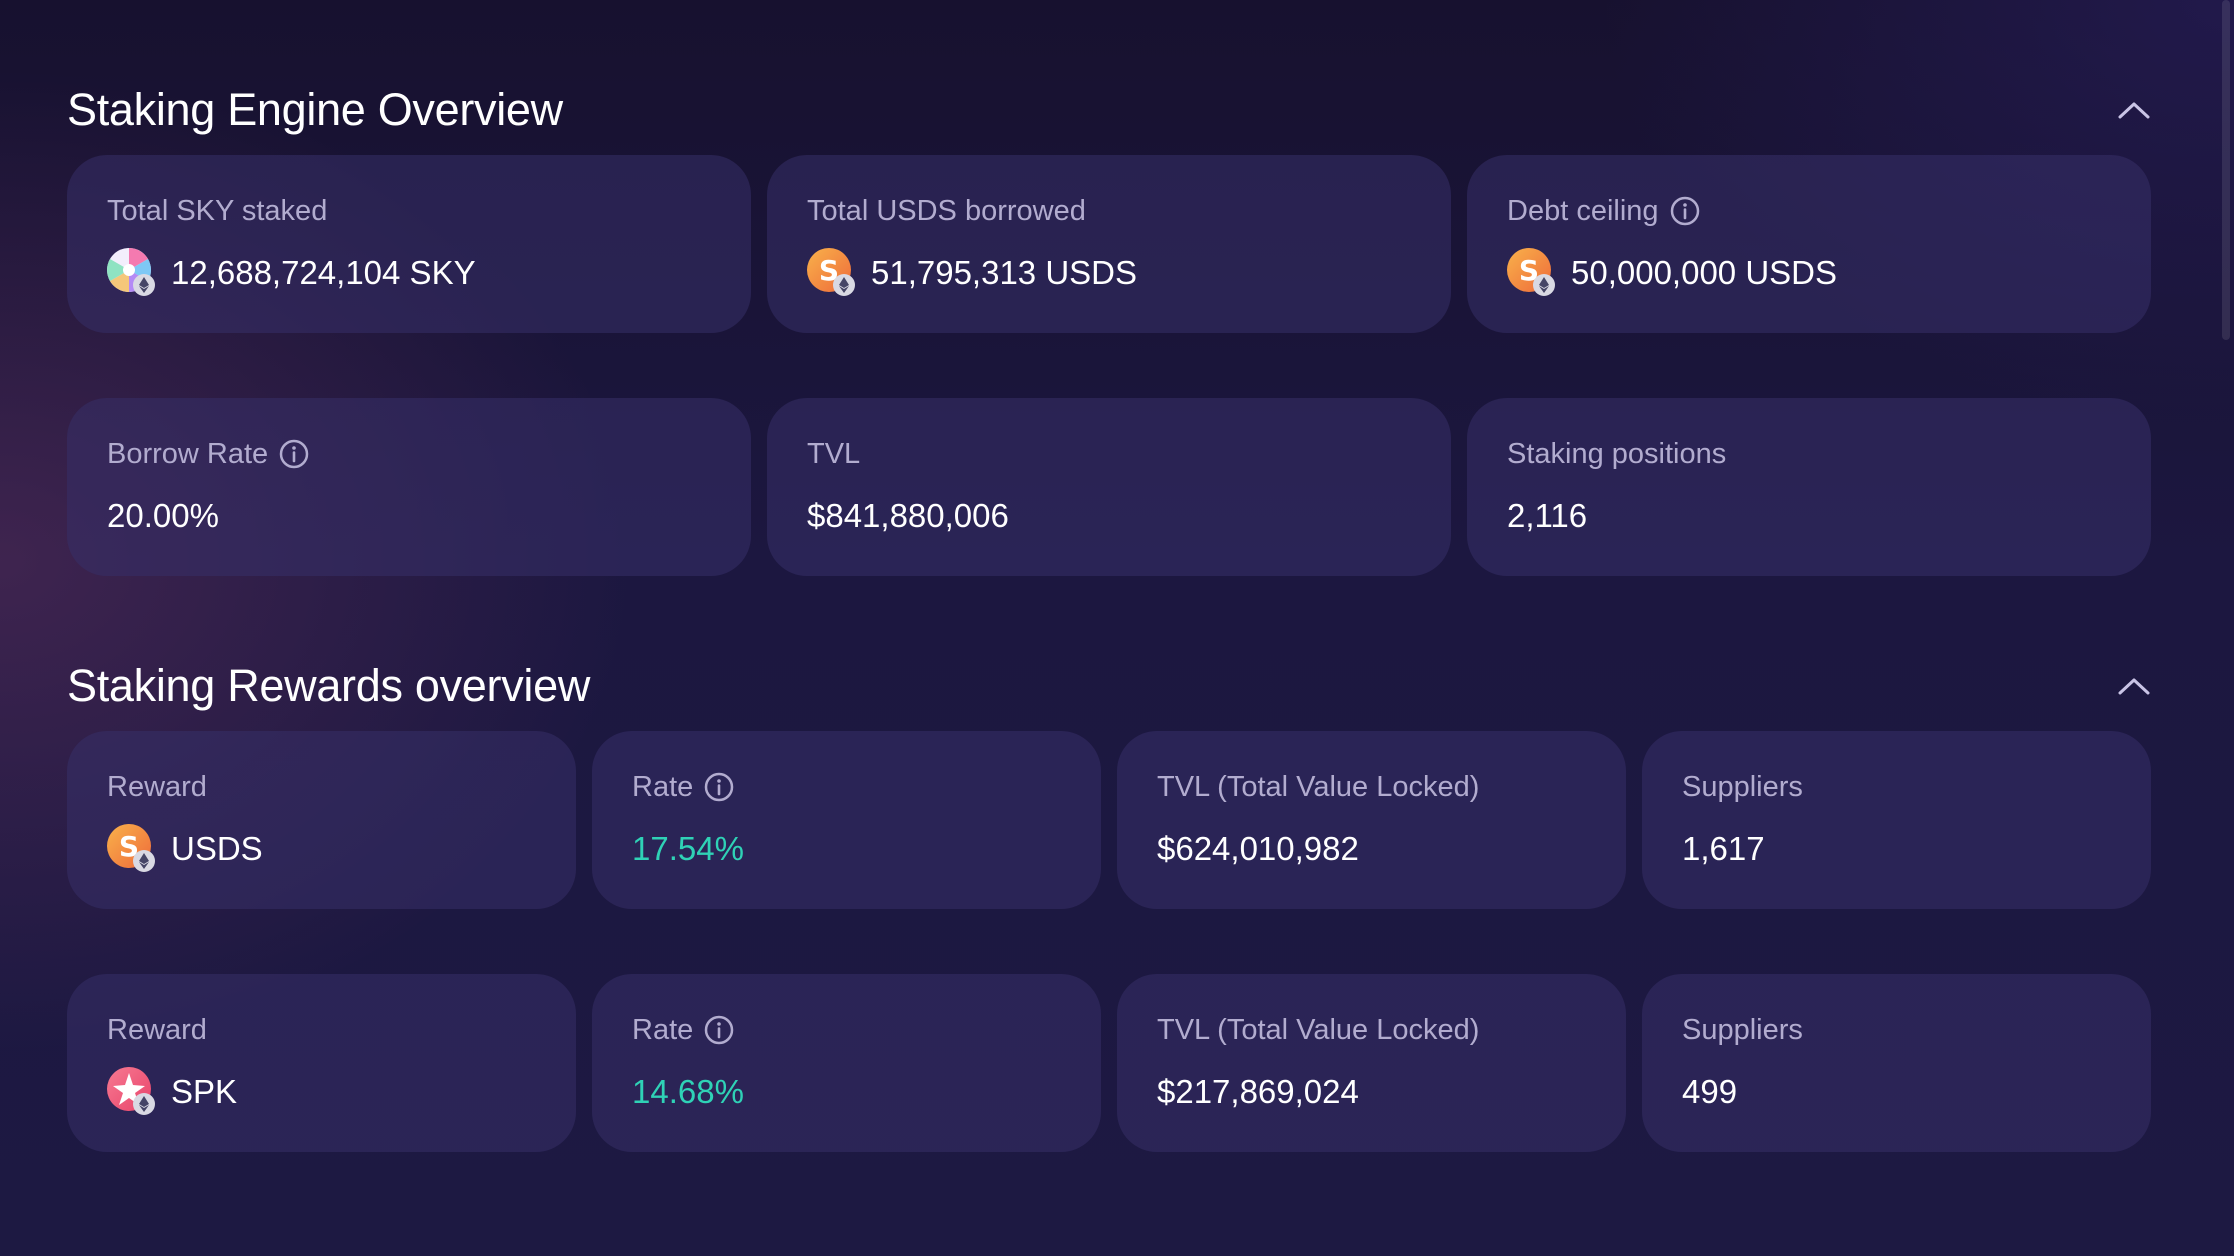  Describe the element at coordinates (1258, 1091) in the screenshot. I see `tvl-locked-value: $217,869,024` at that location.